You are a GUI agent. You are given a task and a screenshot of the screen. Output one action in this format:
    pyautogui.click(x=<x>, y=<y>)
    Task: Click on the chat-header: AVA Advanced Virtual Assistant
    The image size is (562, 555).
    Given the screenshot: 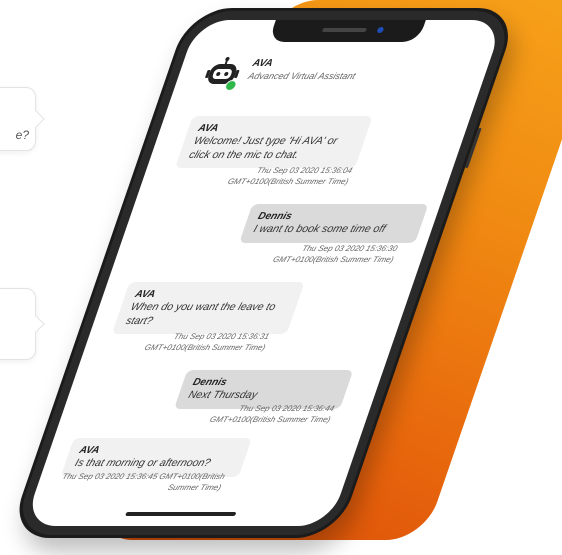 What is the action you would take?
    pyautogui.click(x=332, y=76)
    